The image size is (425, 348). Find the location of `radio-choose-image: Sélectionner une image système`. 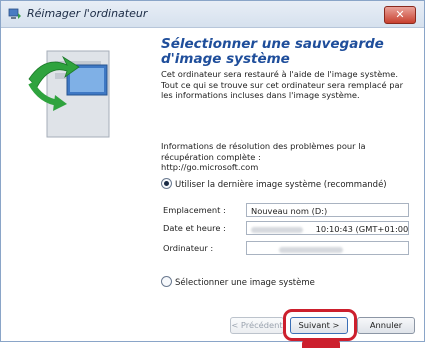

radio-choose-image: Sélectionner une image système is located at coordinates (238, 283).